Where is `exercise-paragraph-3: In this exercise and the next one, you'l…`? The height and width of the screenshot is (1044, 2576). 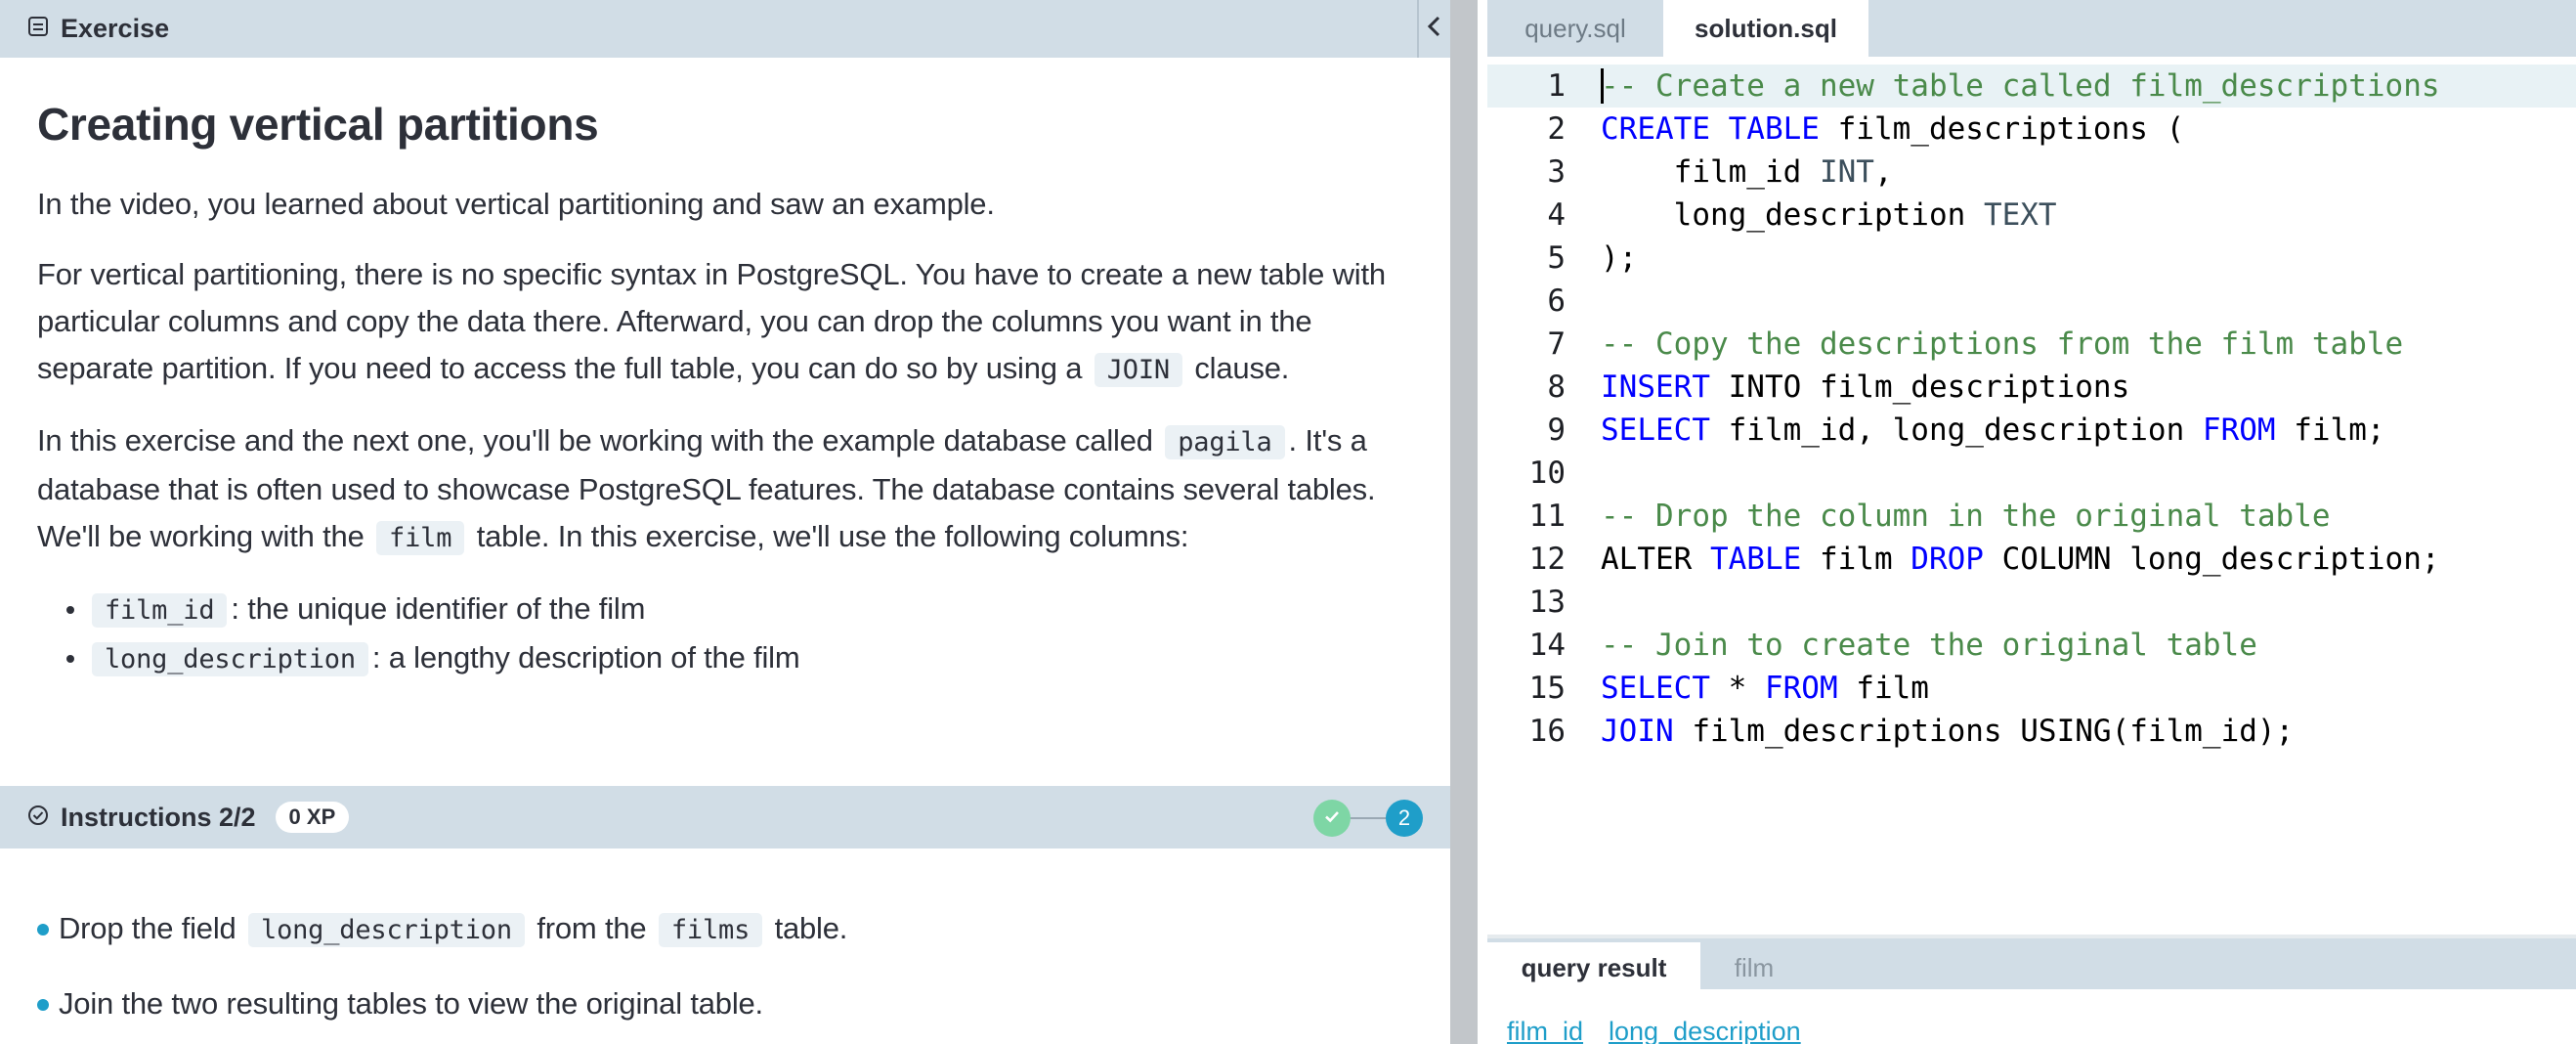
exercise-paragraph-3: In this exercise and the next one, you'l… is located at coordinates (726, 489).